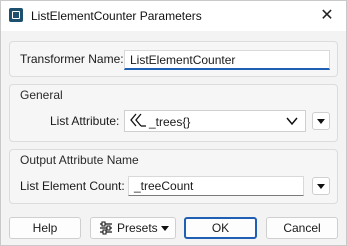 The height and width of the screenshot is (246, 347). I want to click on title-bar: ListElementCounter Parameters ✕, so click(173, 16).